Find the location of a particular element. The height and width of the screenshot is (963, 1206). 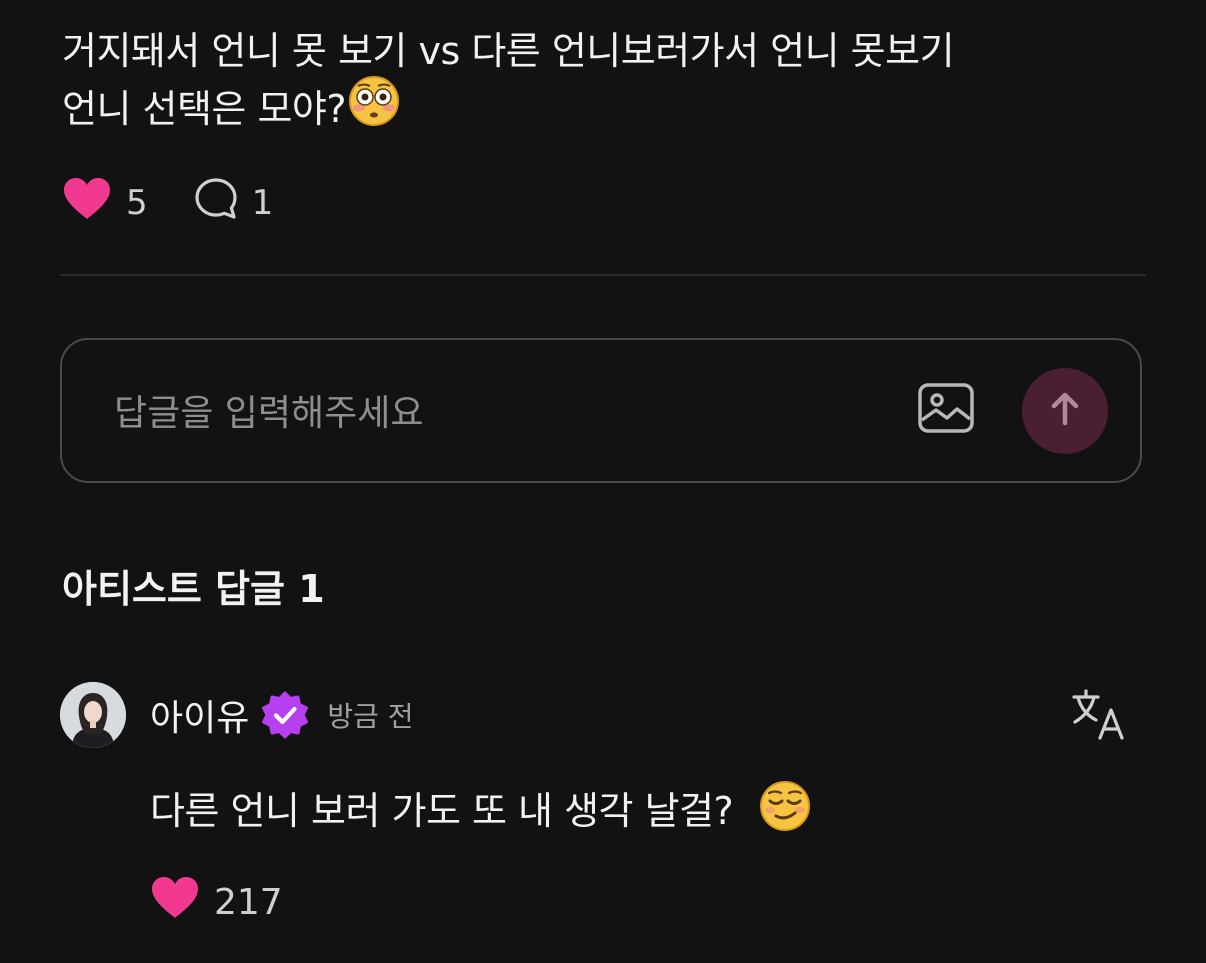

comment-timestamp: 방금 전 is located at coordinates (370, 716).